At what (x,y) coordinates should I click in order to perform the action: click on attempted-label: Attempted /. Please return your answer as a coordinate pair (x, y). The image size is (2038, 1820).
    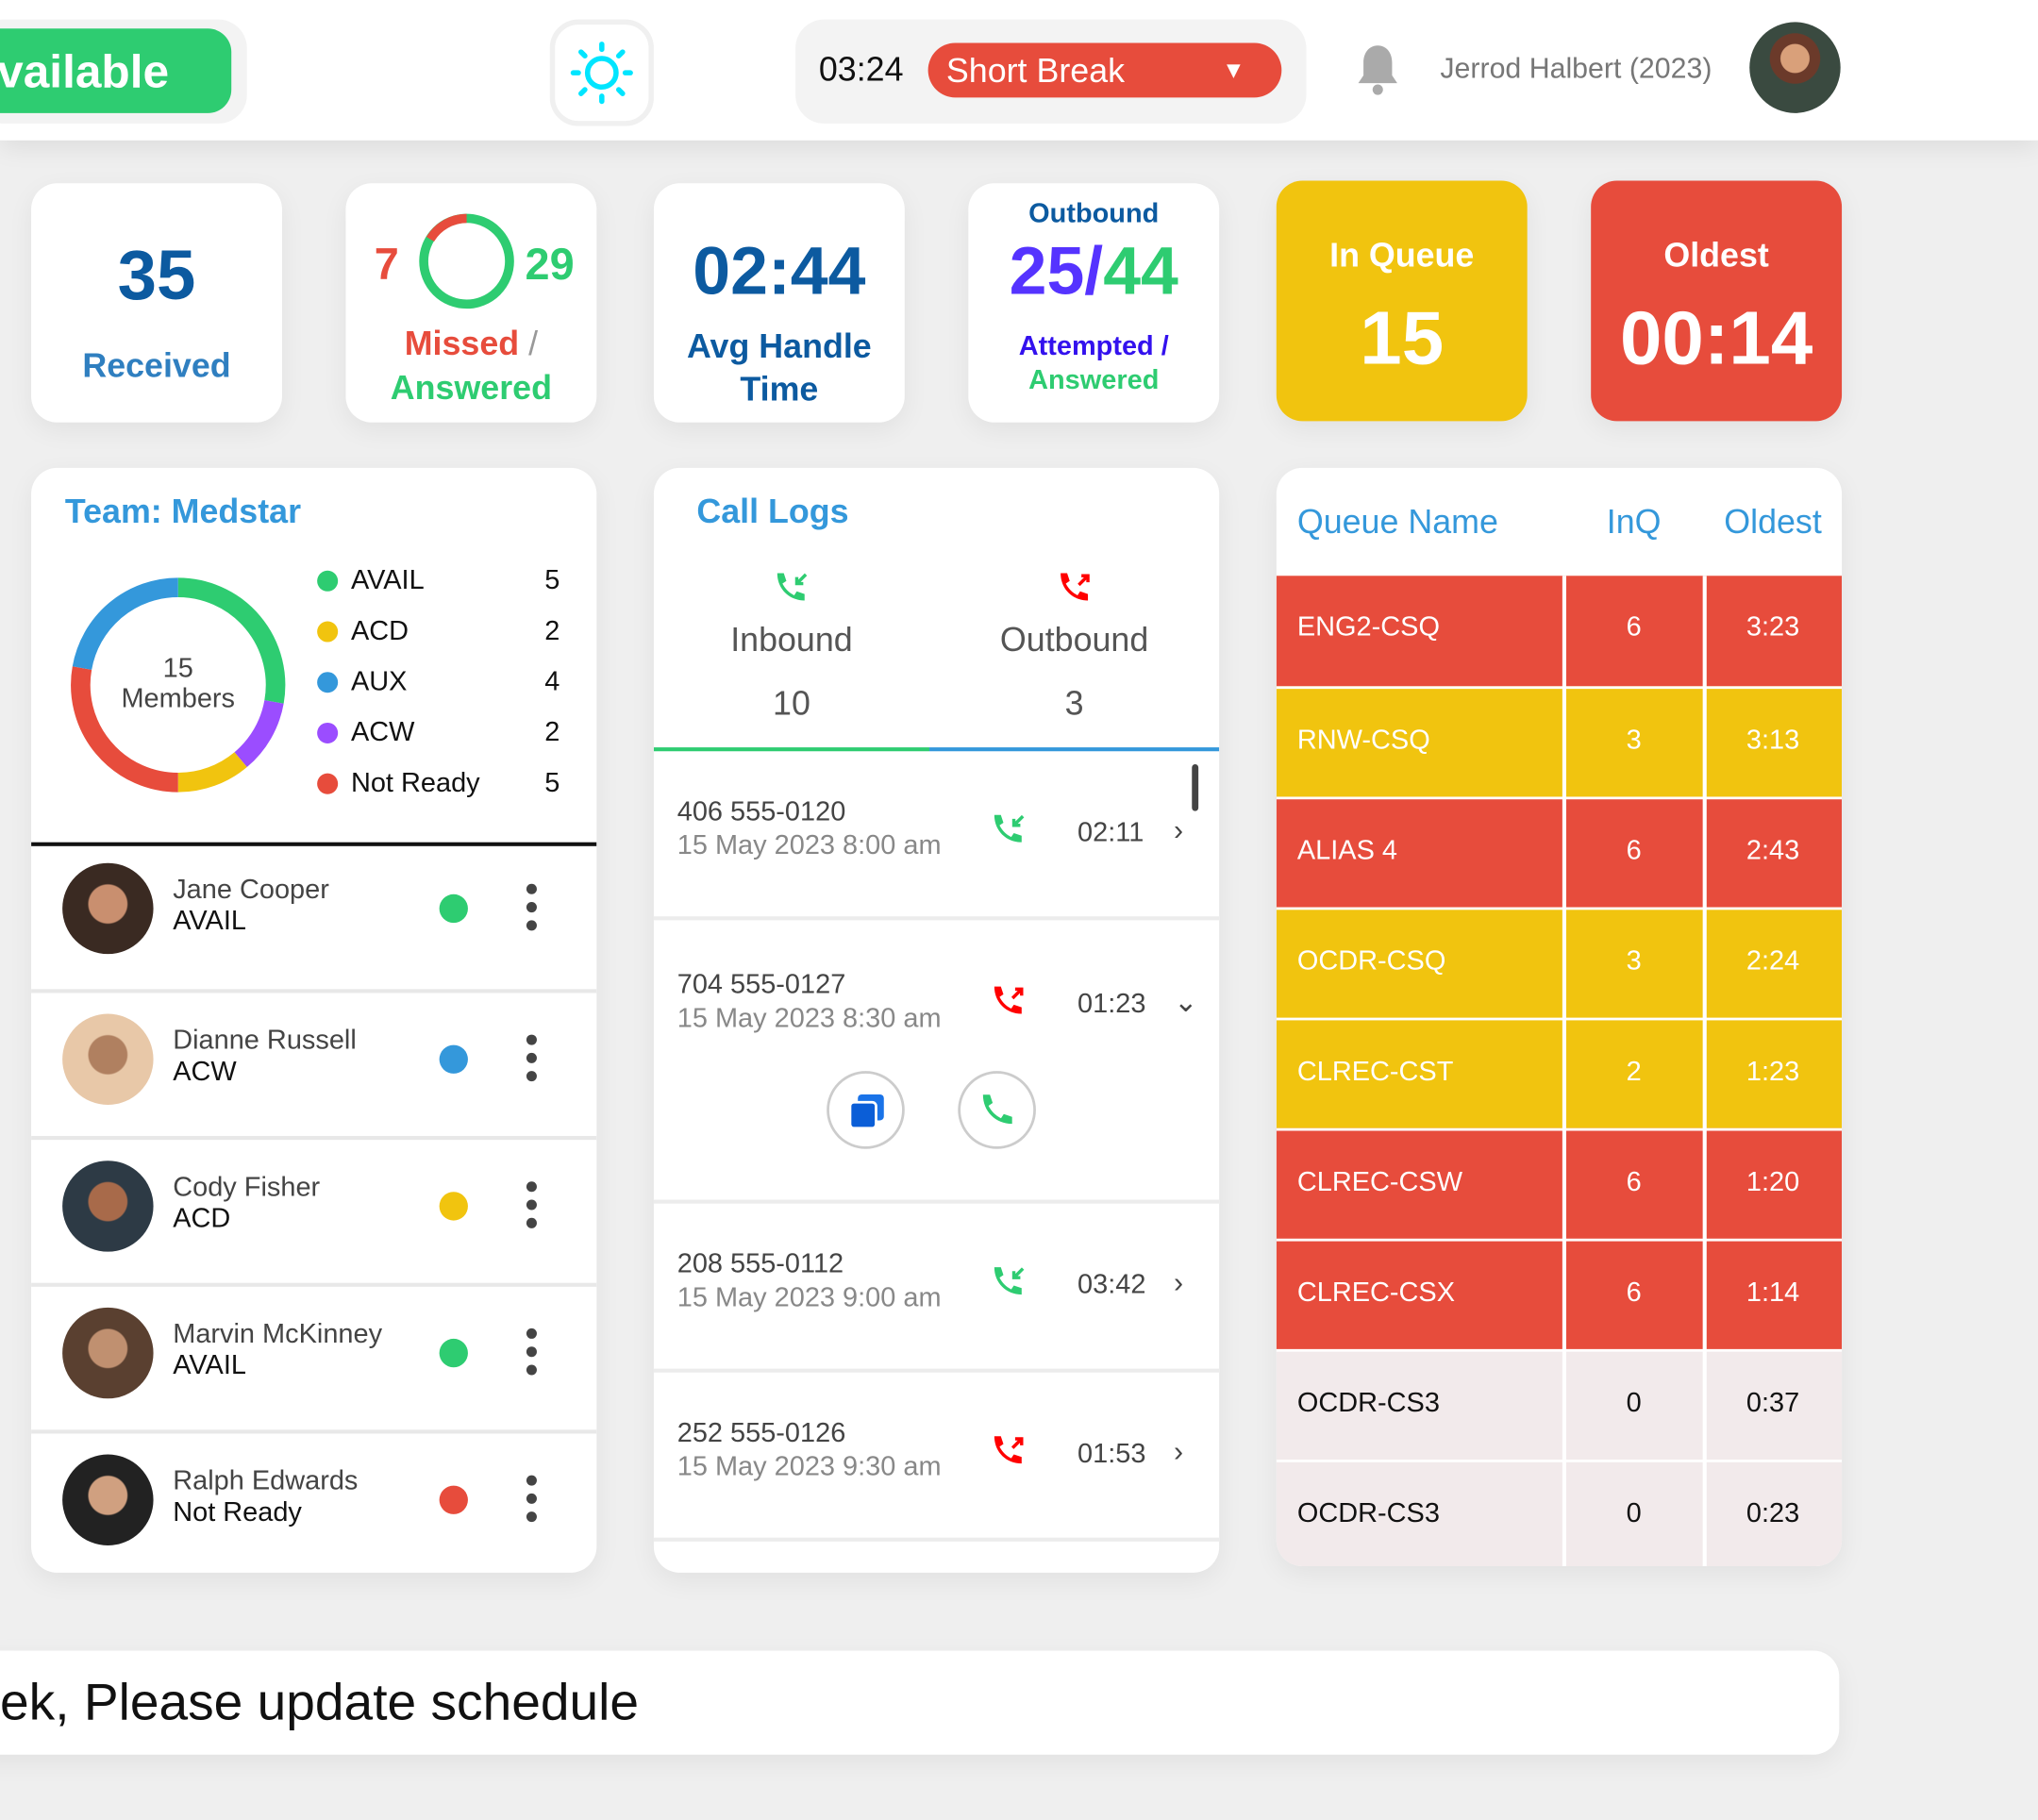
    Looking at the image, I should click on (1093, 346).